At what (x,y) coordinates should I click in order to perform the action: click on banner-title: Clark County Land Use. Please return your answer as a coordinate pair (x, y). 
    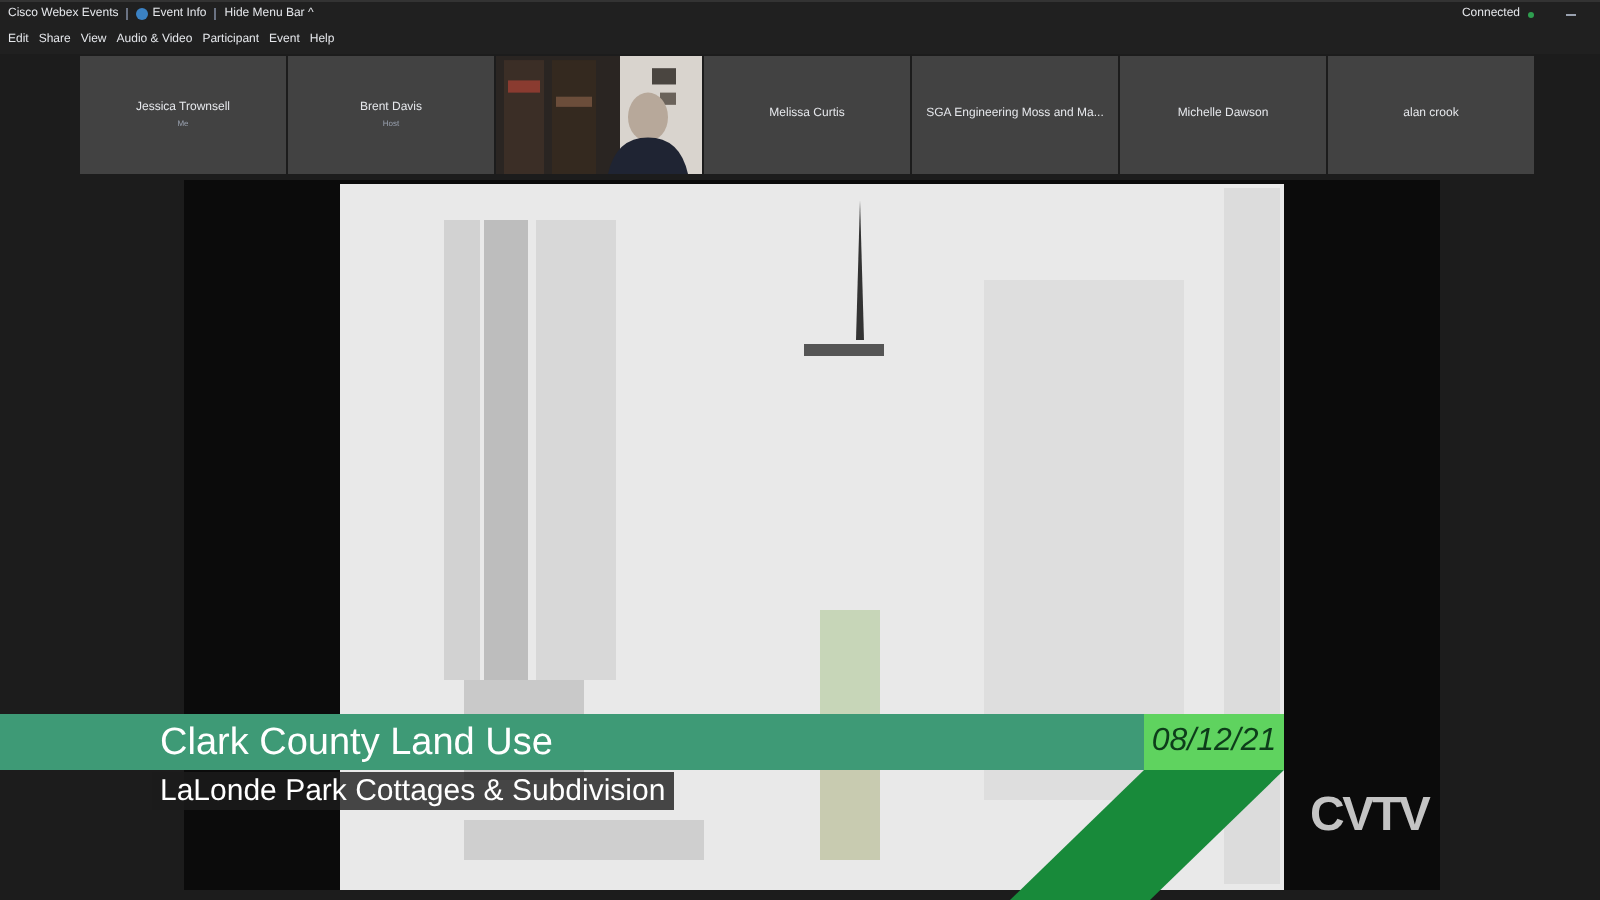
    Looking at the image, I should click on (356, 742).